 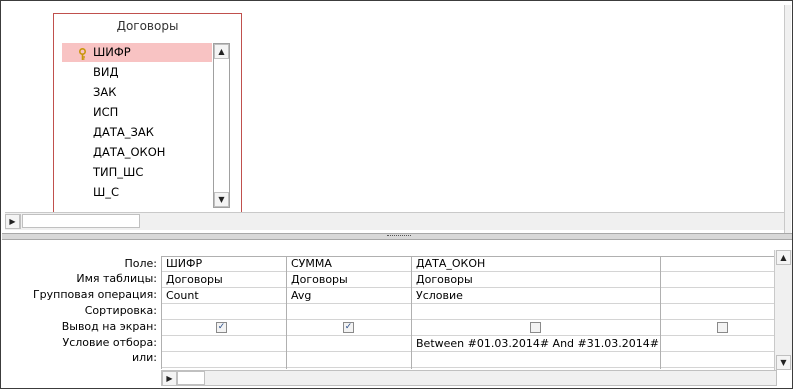 I want to click on grid-cell-group-op, so click(x=718, y=296).